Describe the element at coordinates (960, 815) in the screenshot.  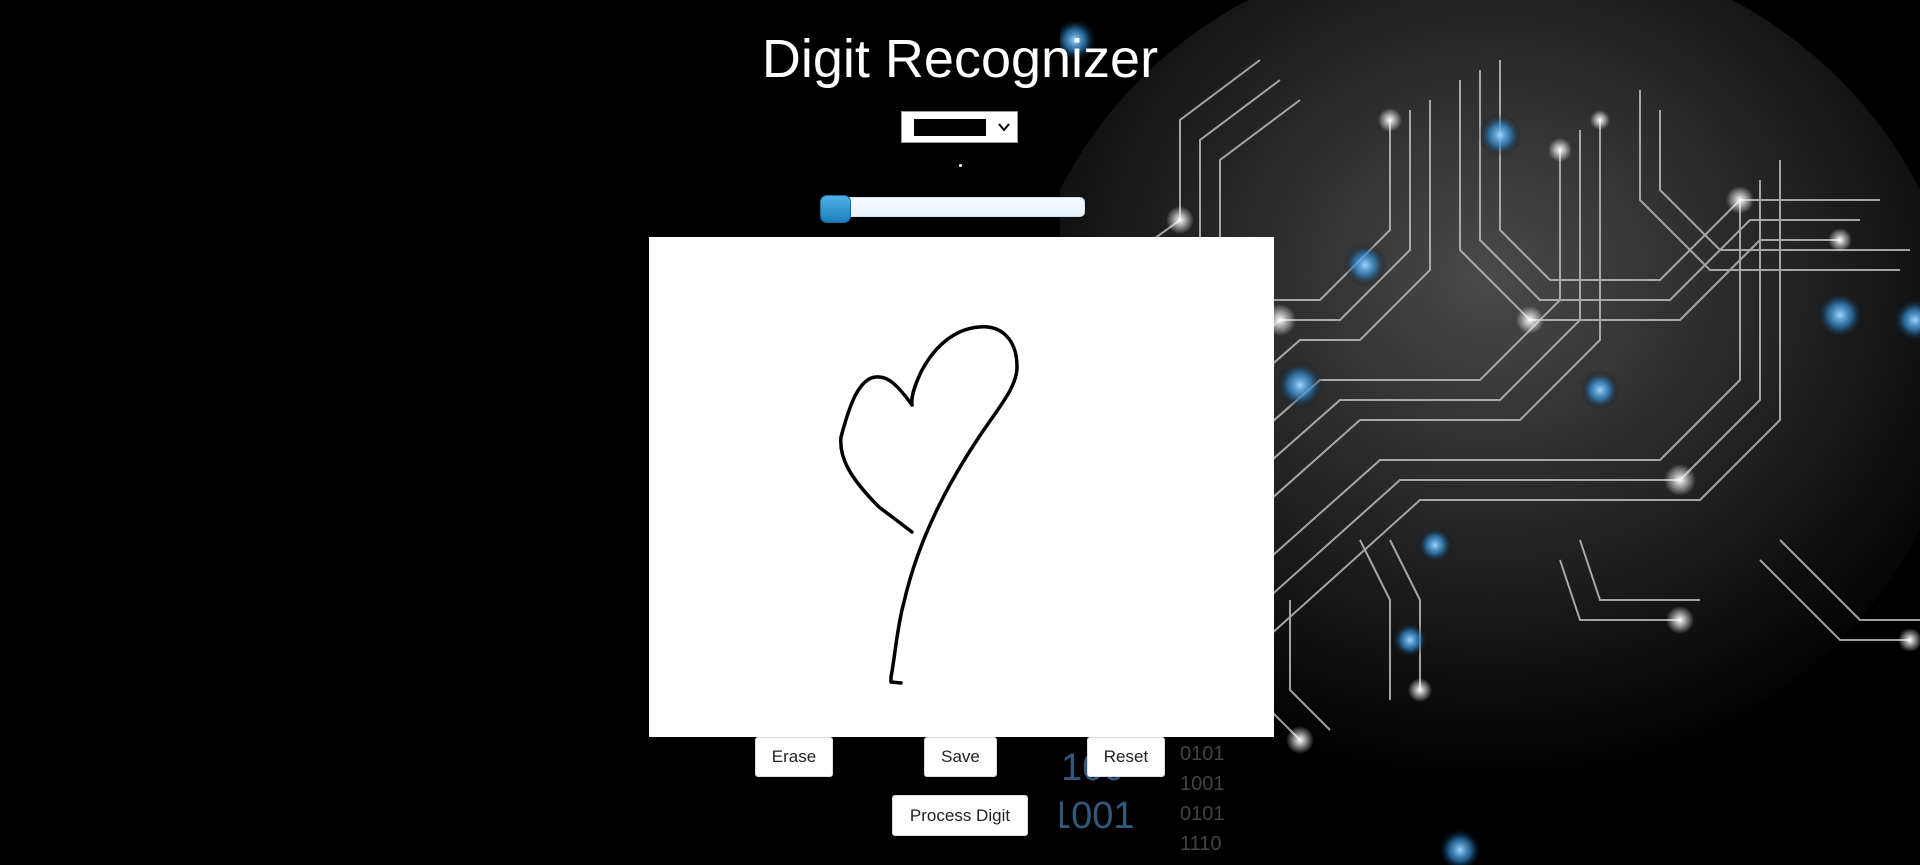
I see `process-digit-button: Process Digit` at that location.